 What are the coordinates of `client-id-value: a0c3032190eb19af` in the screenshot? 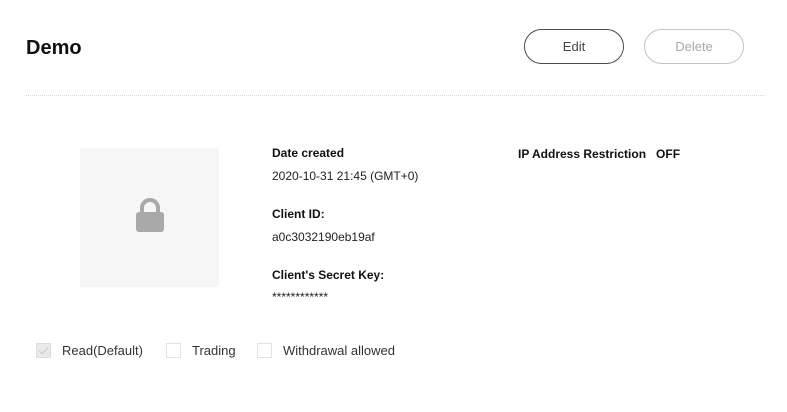 It's located at (323, 237).